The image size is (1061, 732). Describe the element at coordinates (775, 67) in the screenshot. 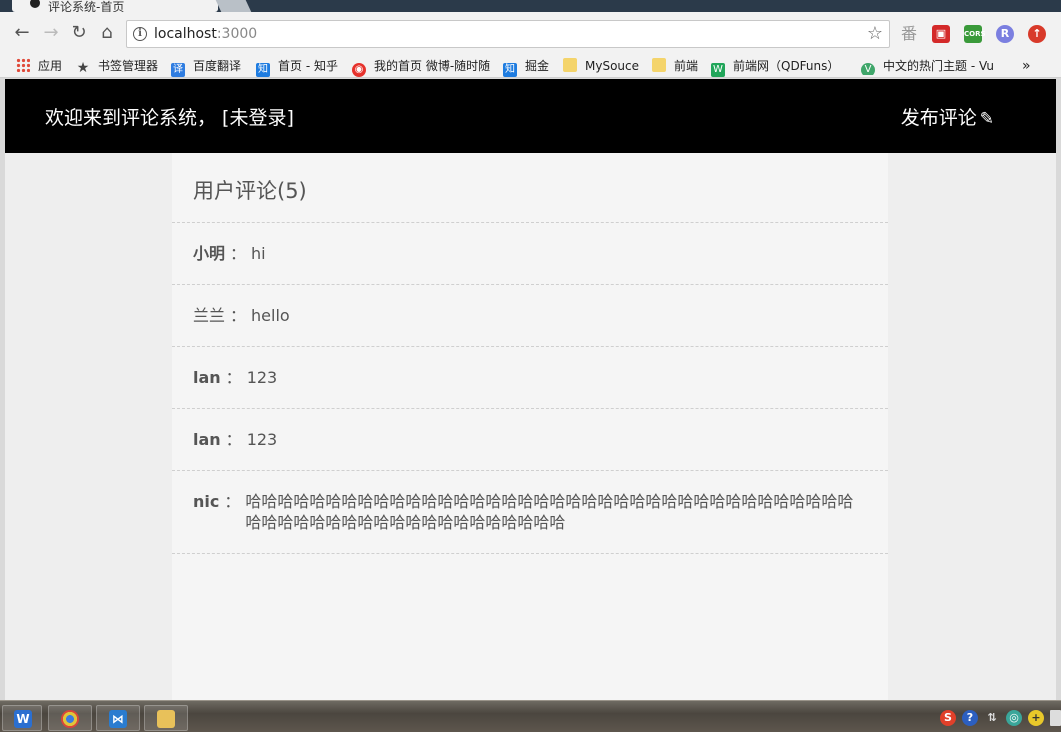

I see `bookmark-qdfuns: W 前端网（QDFuns）` at that location.